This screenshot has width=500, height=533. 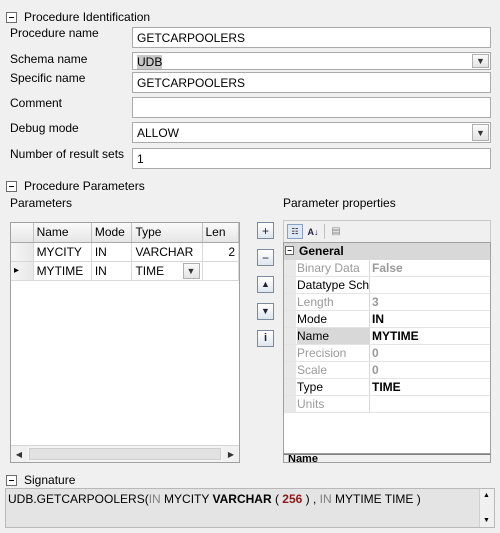 What do you see at coordinates (333, 285) in the screenshot?
I see `property-name: Datatype Sch` at bounding box center [333, 285].